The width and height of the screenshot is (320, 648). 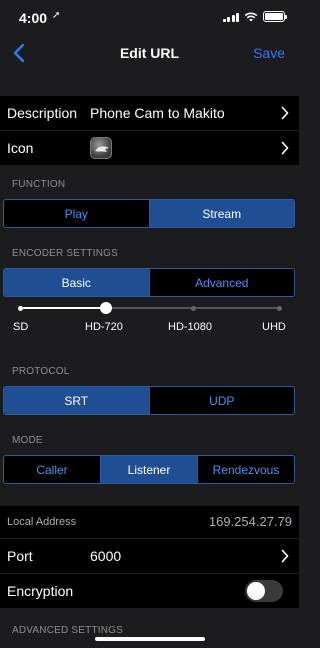 I want to click on protocol-segmented-control: SRT UDP, so click(x=149, y=400).